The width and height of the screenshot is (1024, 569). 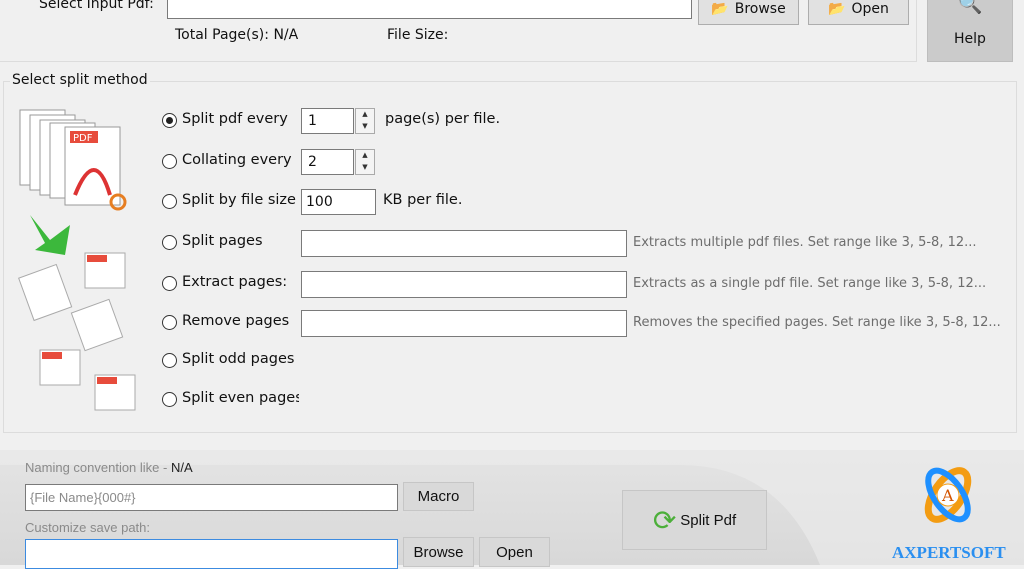 I want to click on macro-button: Macro, so click(x=438, y=496).